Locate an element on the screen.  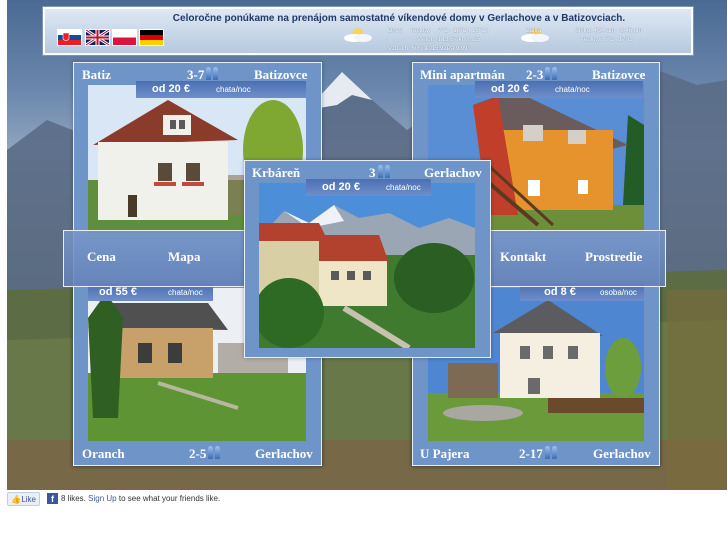
signup-link: Sign Up is located at coordinates (102, 498).